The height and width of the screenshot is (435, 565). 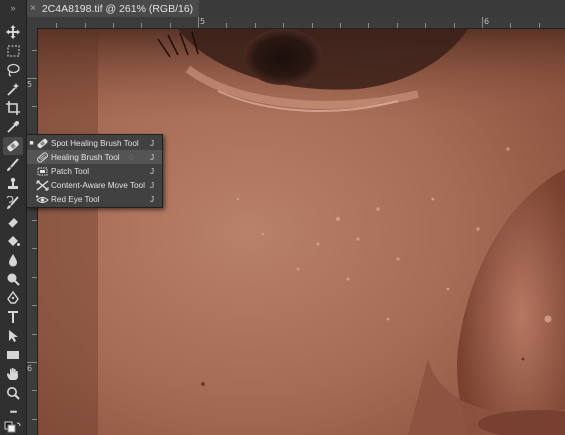 I want to click on flyout-item-red-eye: Red Eye Tool J, so click(x=94, y=199).